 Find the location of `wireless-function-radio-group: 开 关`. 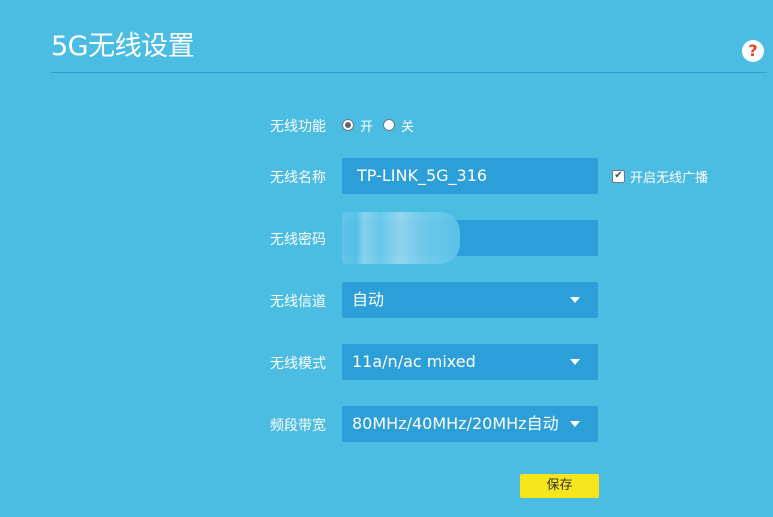

wireless-function-radio-group: 开 关 is located at coordinates (383, 125).